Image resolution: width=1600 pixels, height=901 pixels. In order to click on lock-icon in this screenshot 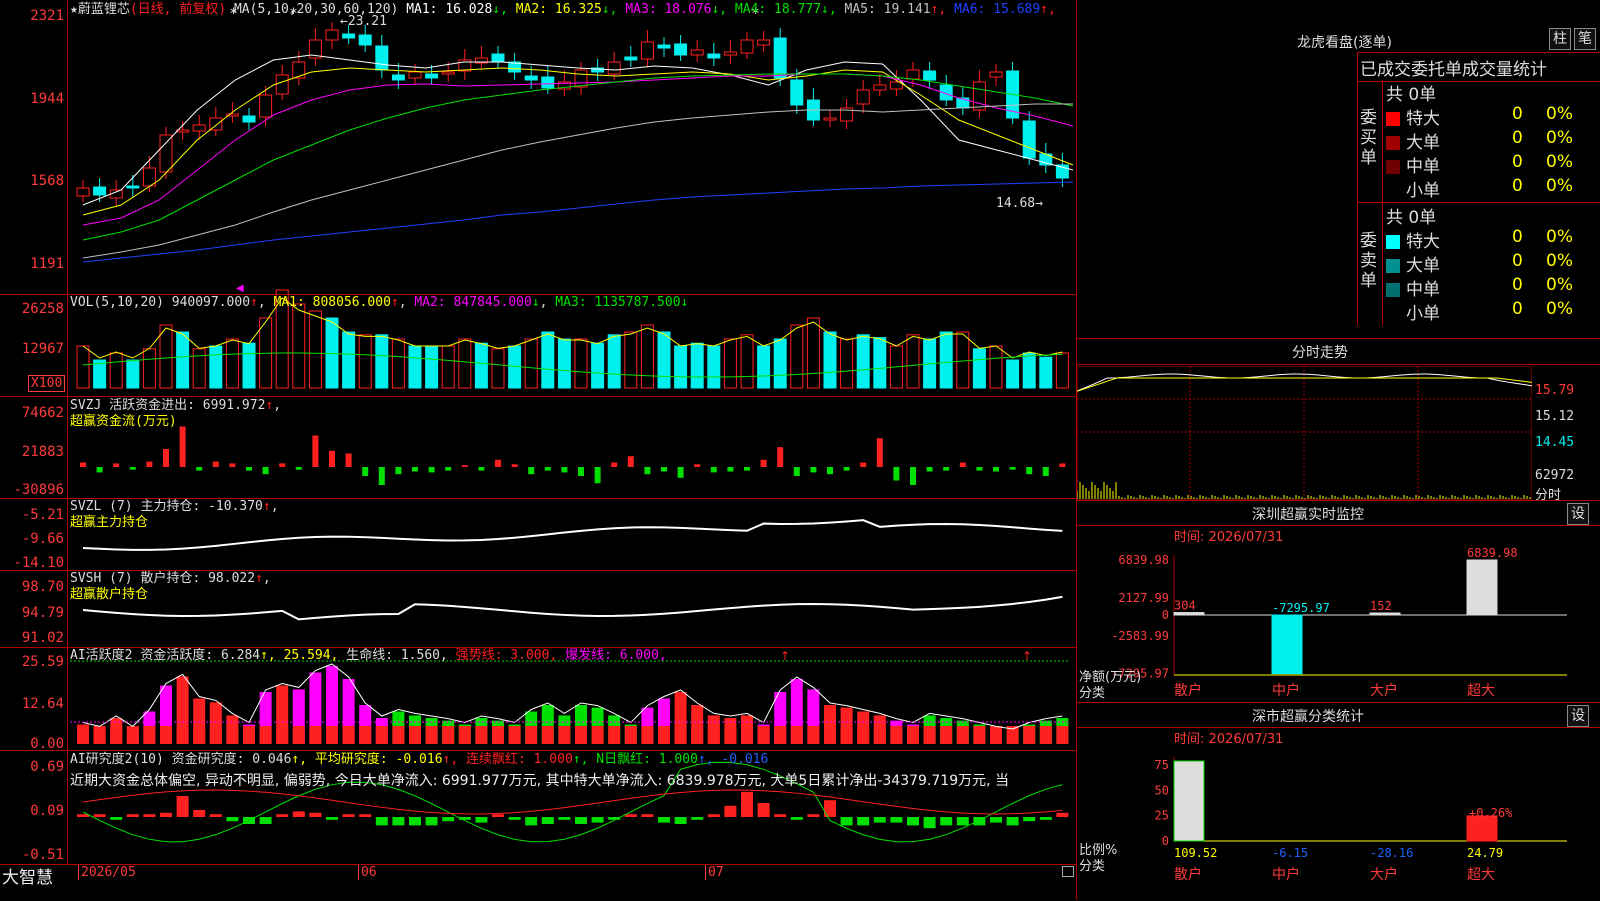, I will do `click(1068, 871)`.